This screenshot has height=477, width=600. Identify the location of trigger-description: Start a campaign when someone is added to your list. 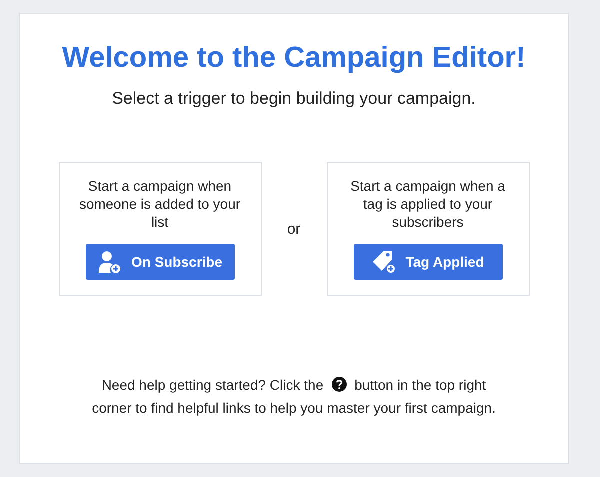
(160, 204).